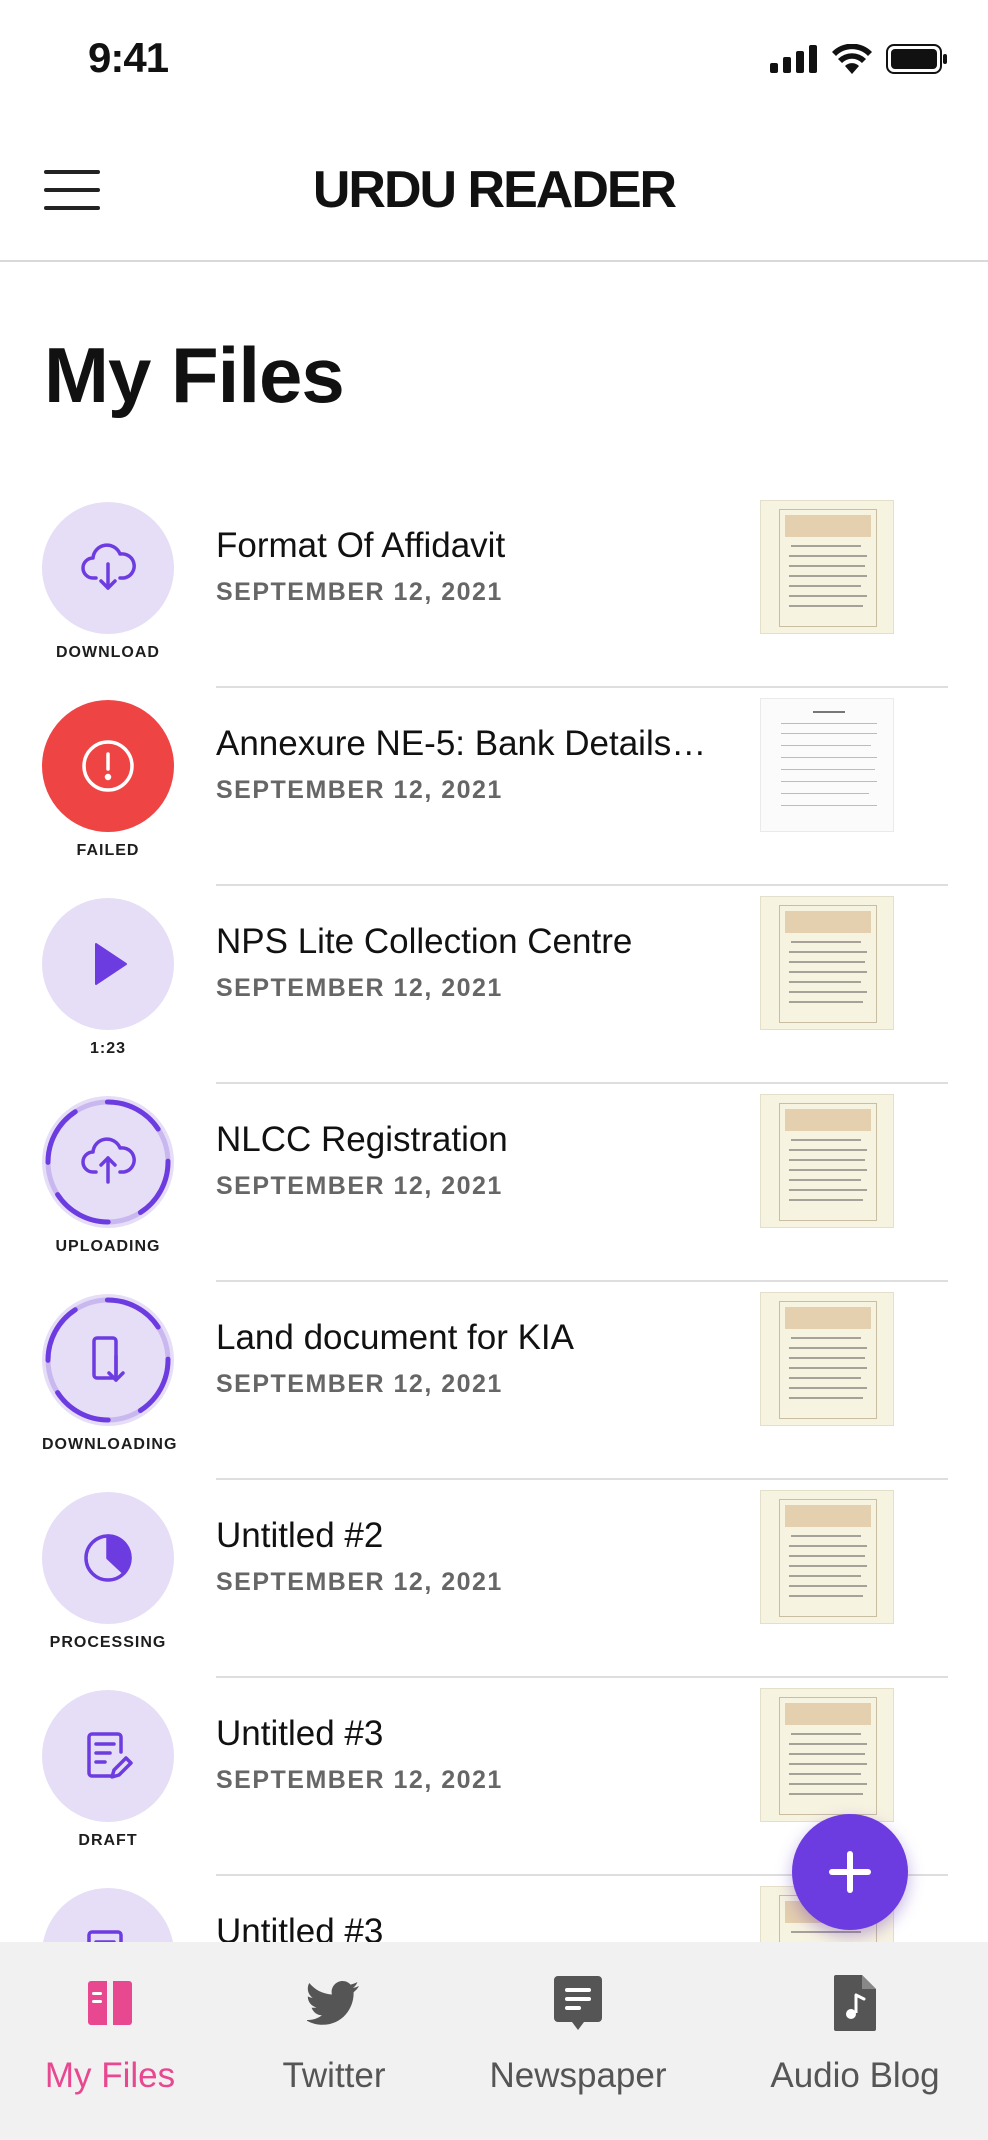 This screenshot has height=2140, width=988. I want to click on edit-document-icon, so click(110, 1755).